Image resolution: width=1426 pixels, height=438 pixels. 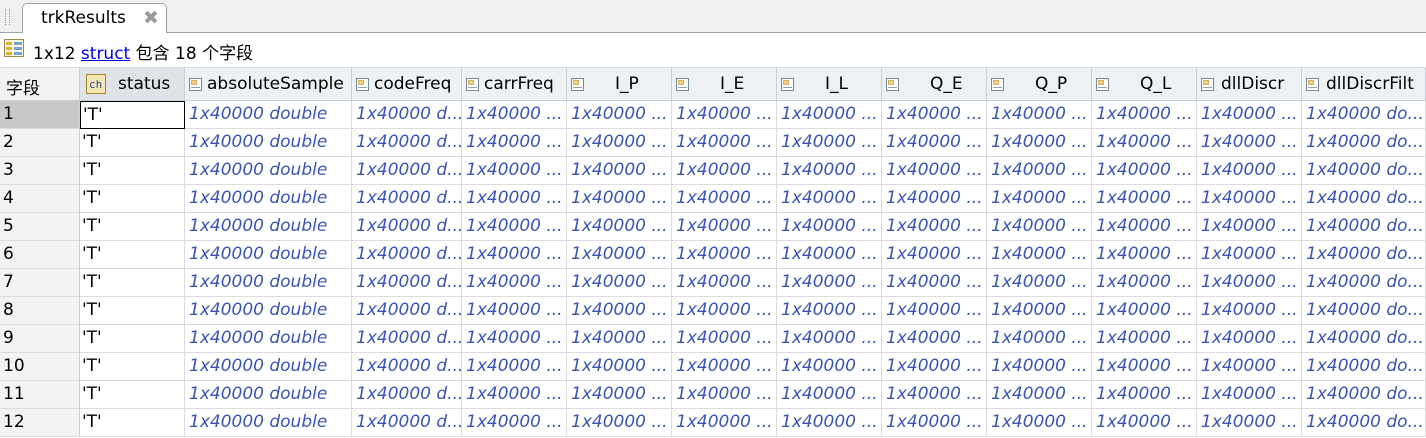 I want to click on column-header-q-l: Q_L, so click(x=1144, y=84).